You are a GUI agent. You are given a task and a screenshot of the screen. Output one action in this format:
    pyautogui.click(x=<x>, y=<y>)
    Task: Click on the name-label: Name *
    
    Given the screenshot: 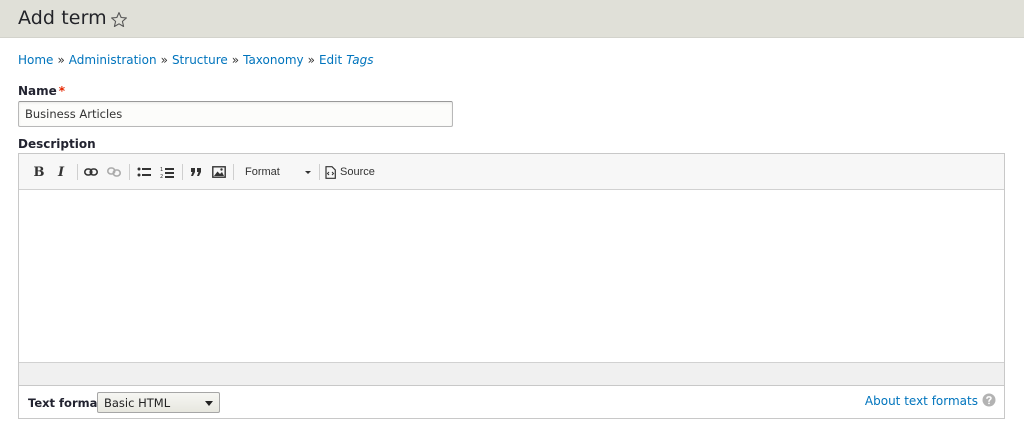 What is the action you would take?
    pyautogui.click(x=41, y=91)
    